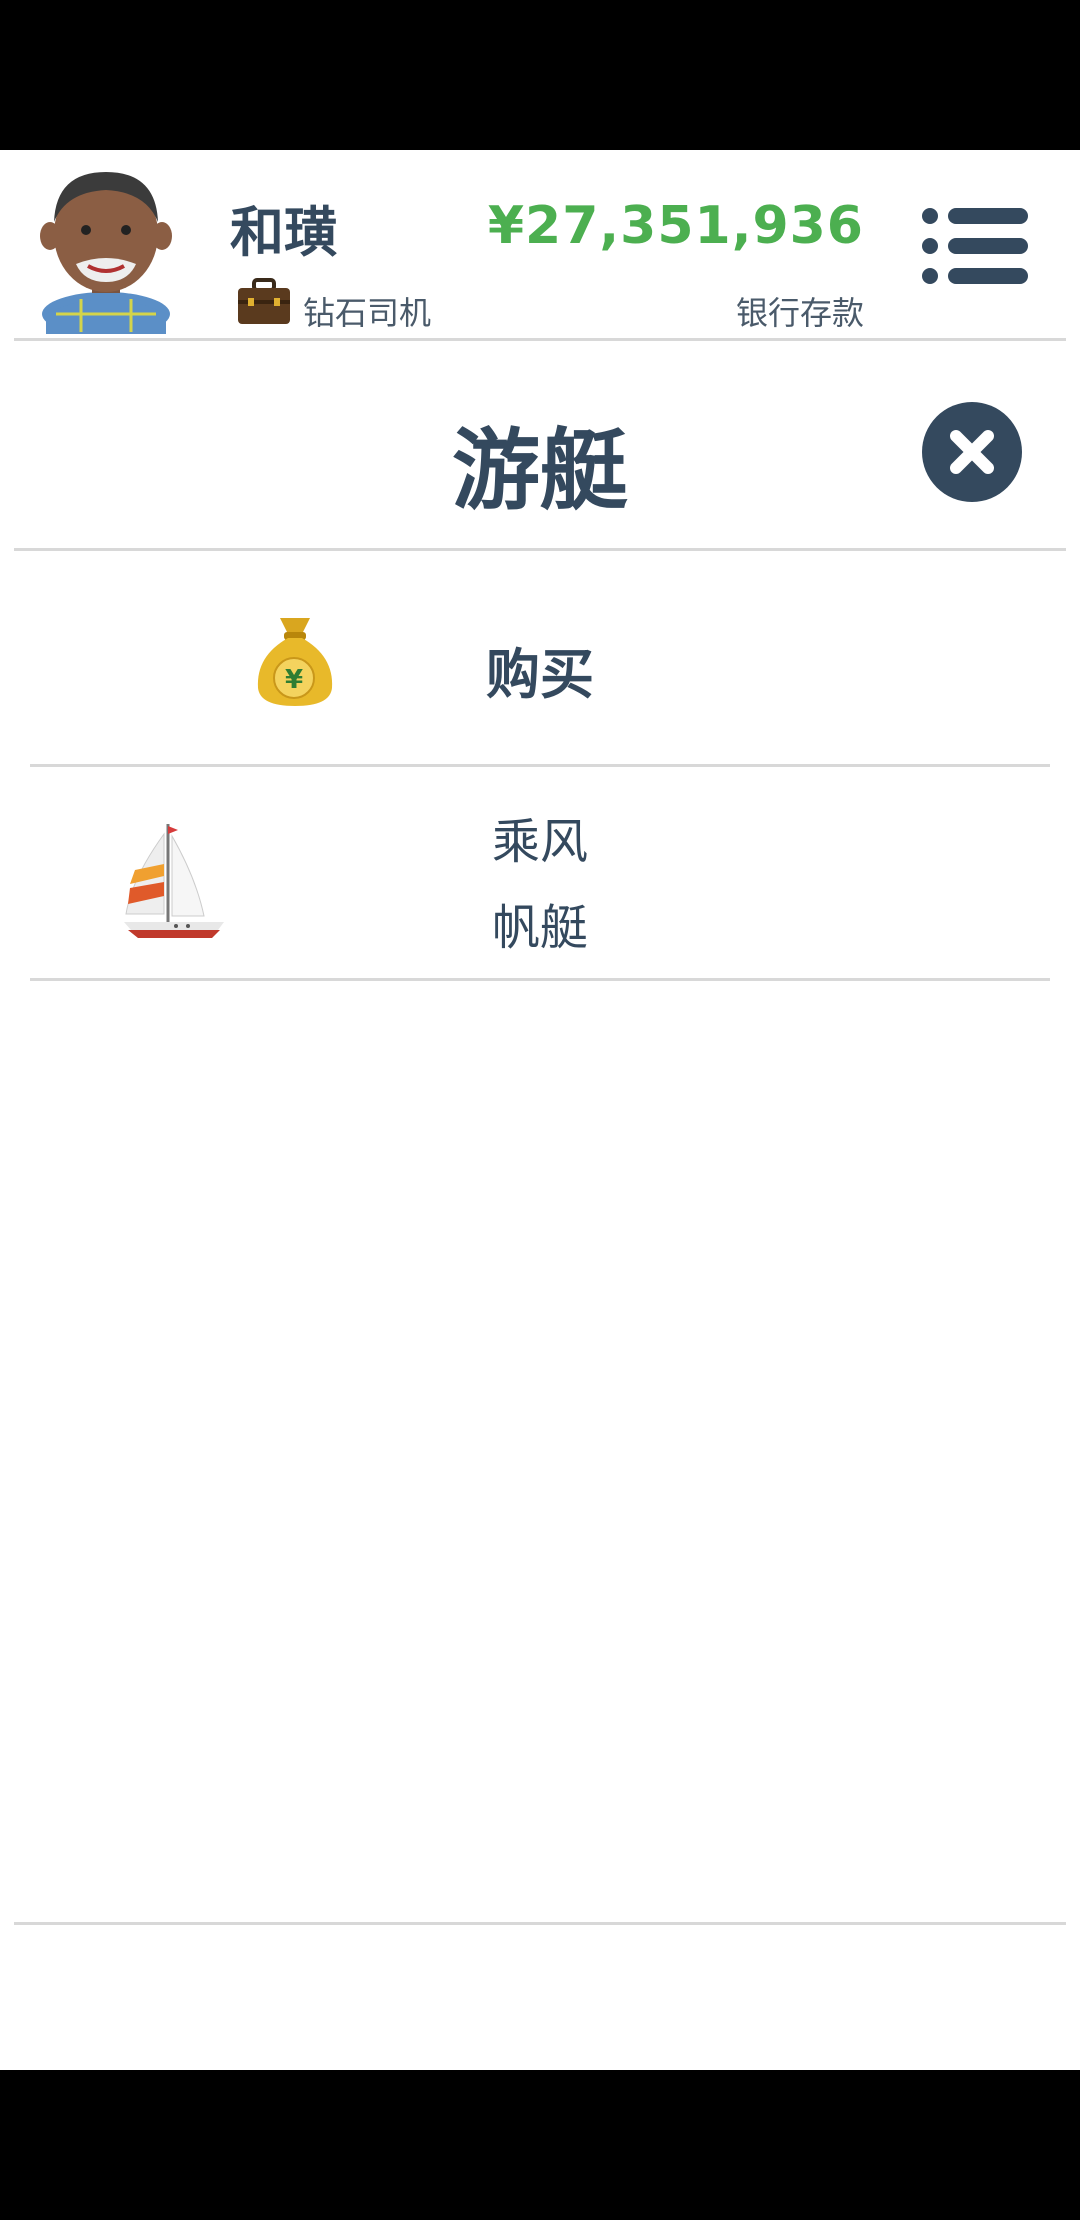  I want to click on bank-balance-label: 银行存款, so click(799, 313).